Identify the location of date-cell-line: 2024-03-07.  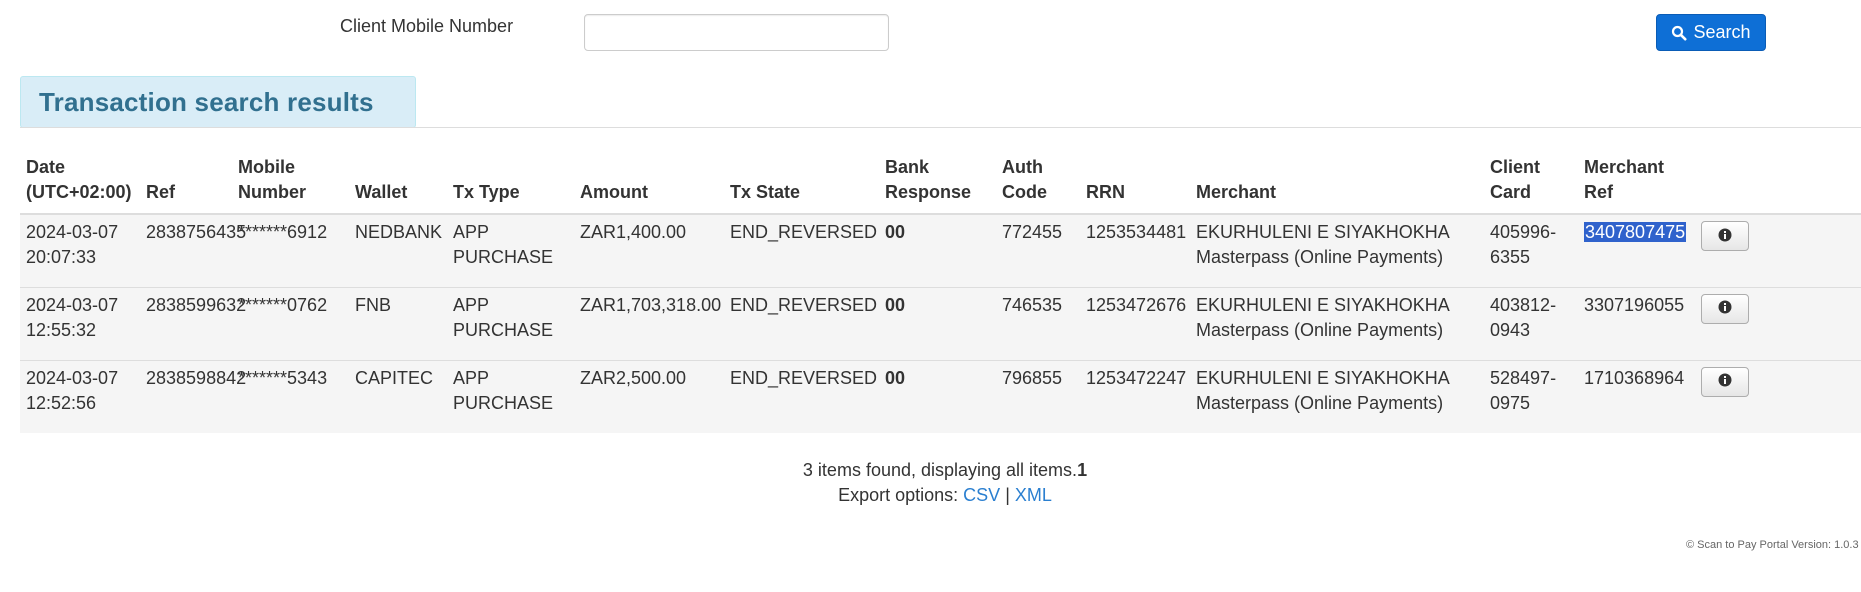
(72, 304).